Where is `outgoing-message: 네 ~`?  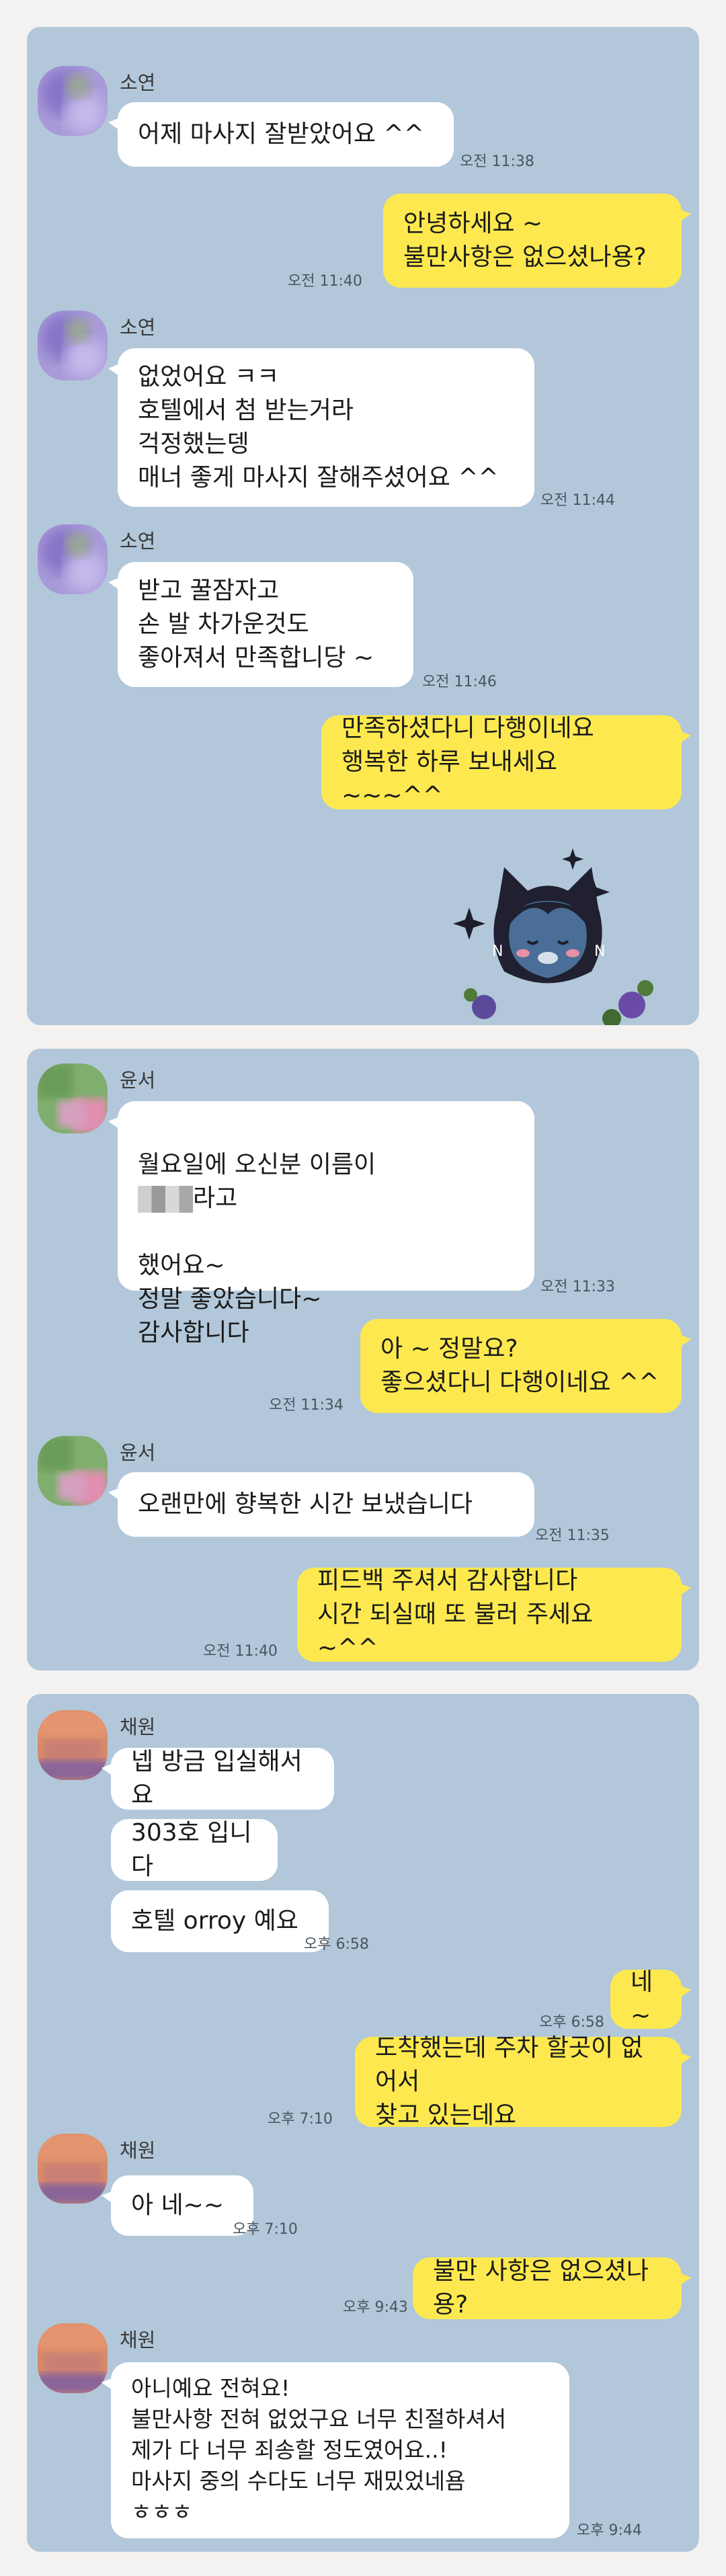
outgoing-message: 네 ~ is located at coordinates (650, 1998).